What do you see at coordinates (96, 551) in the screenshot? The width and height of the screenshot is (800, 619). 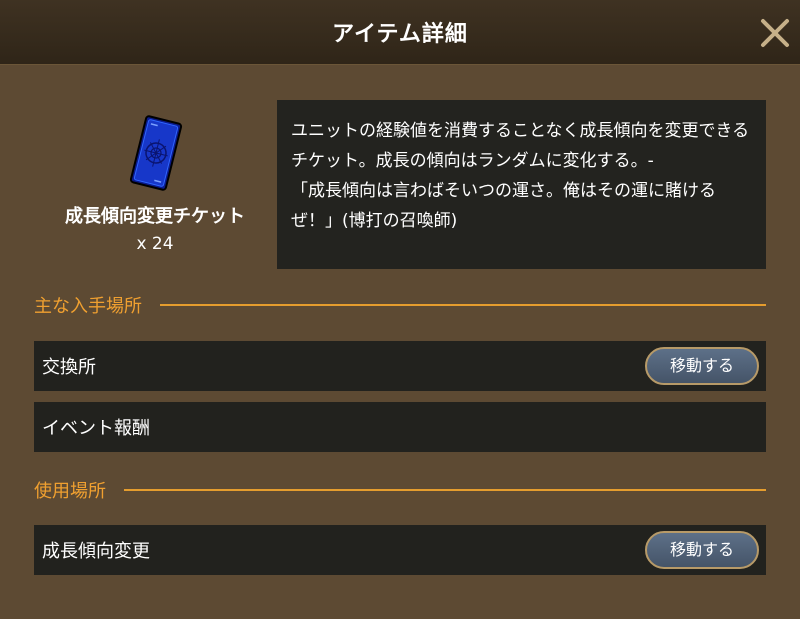 I see `row-label: 成長傾向変更` at bounding box center [96, 551].